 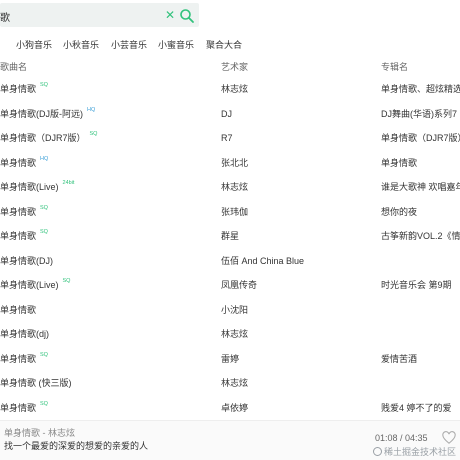 What do you see at coordinates (296, 138) in the screenshot?
I see `song-artist: R7` at bounding box center [296, 138].